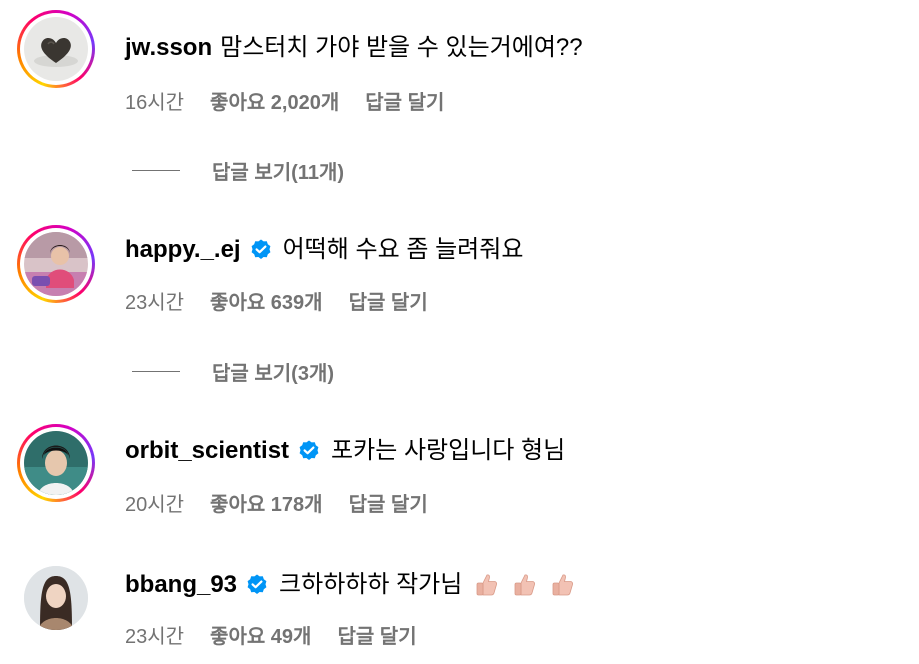 This screenshot has width=919, height=664. What do you see at coordinates (154, 502) in the screenshot?
I see `comment-time: 20시간` at bounding box center [154, 502].